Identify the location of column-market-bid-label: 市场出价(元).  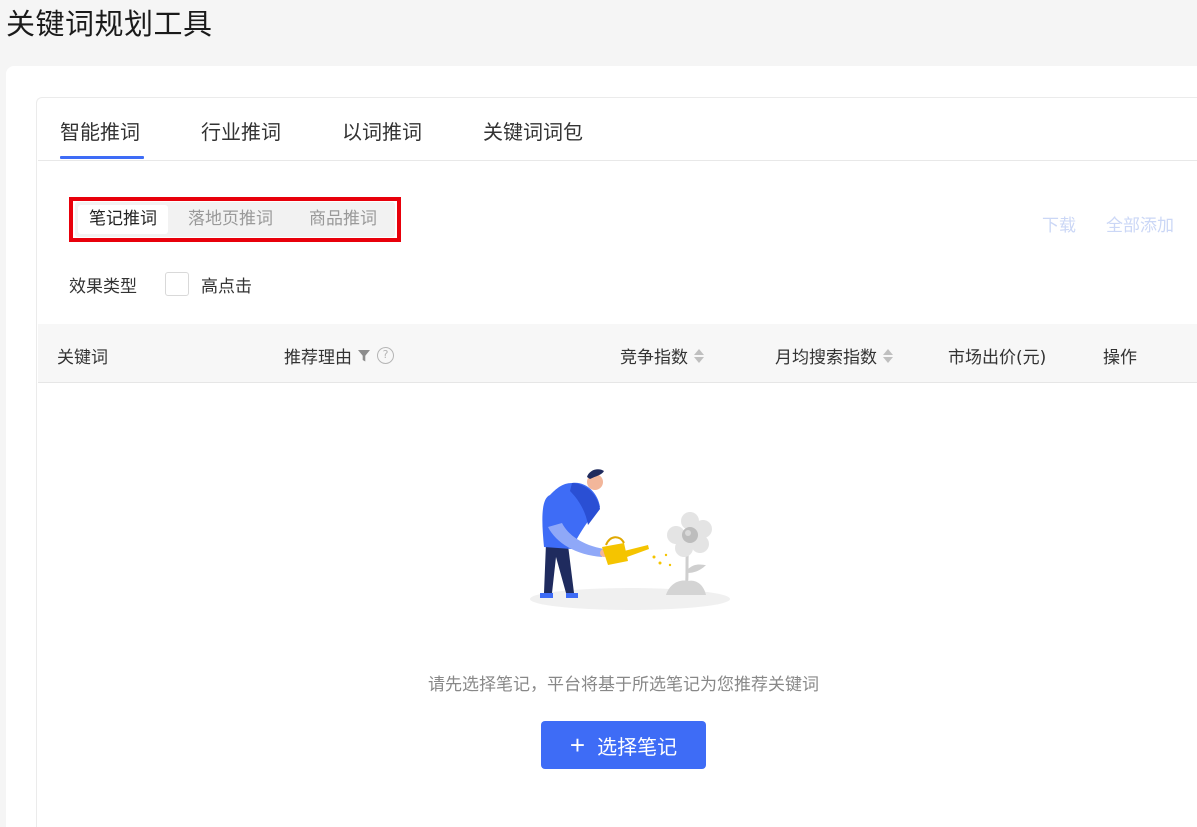
(997, 358).